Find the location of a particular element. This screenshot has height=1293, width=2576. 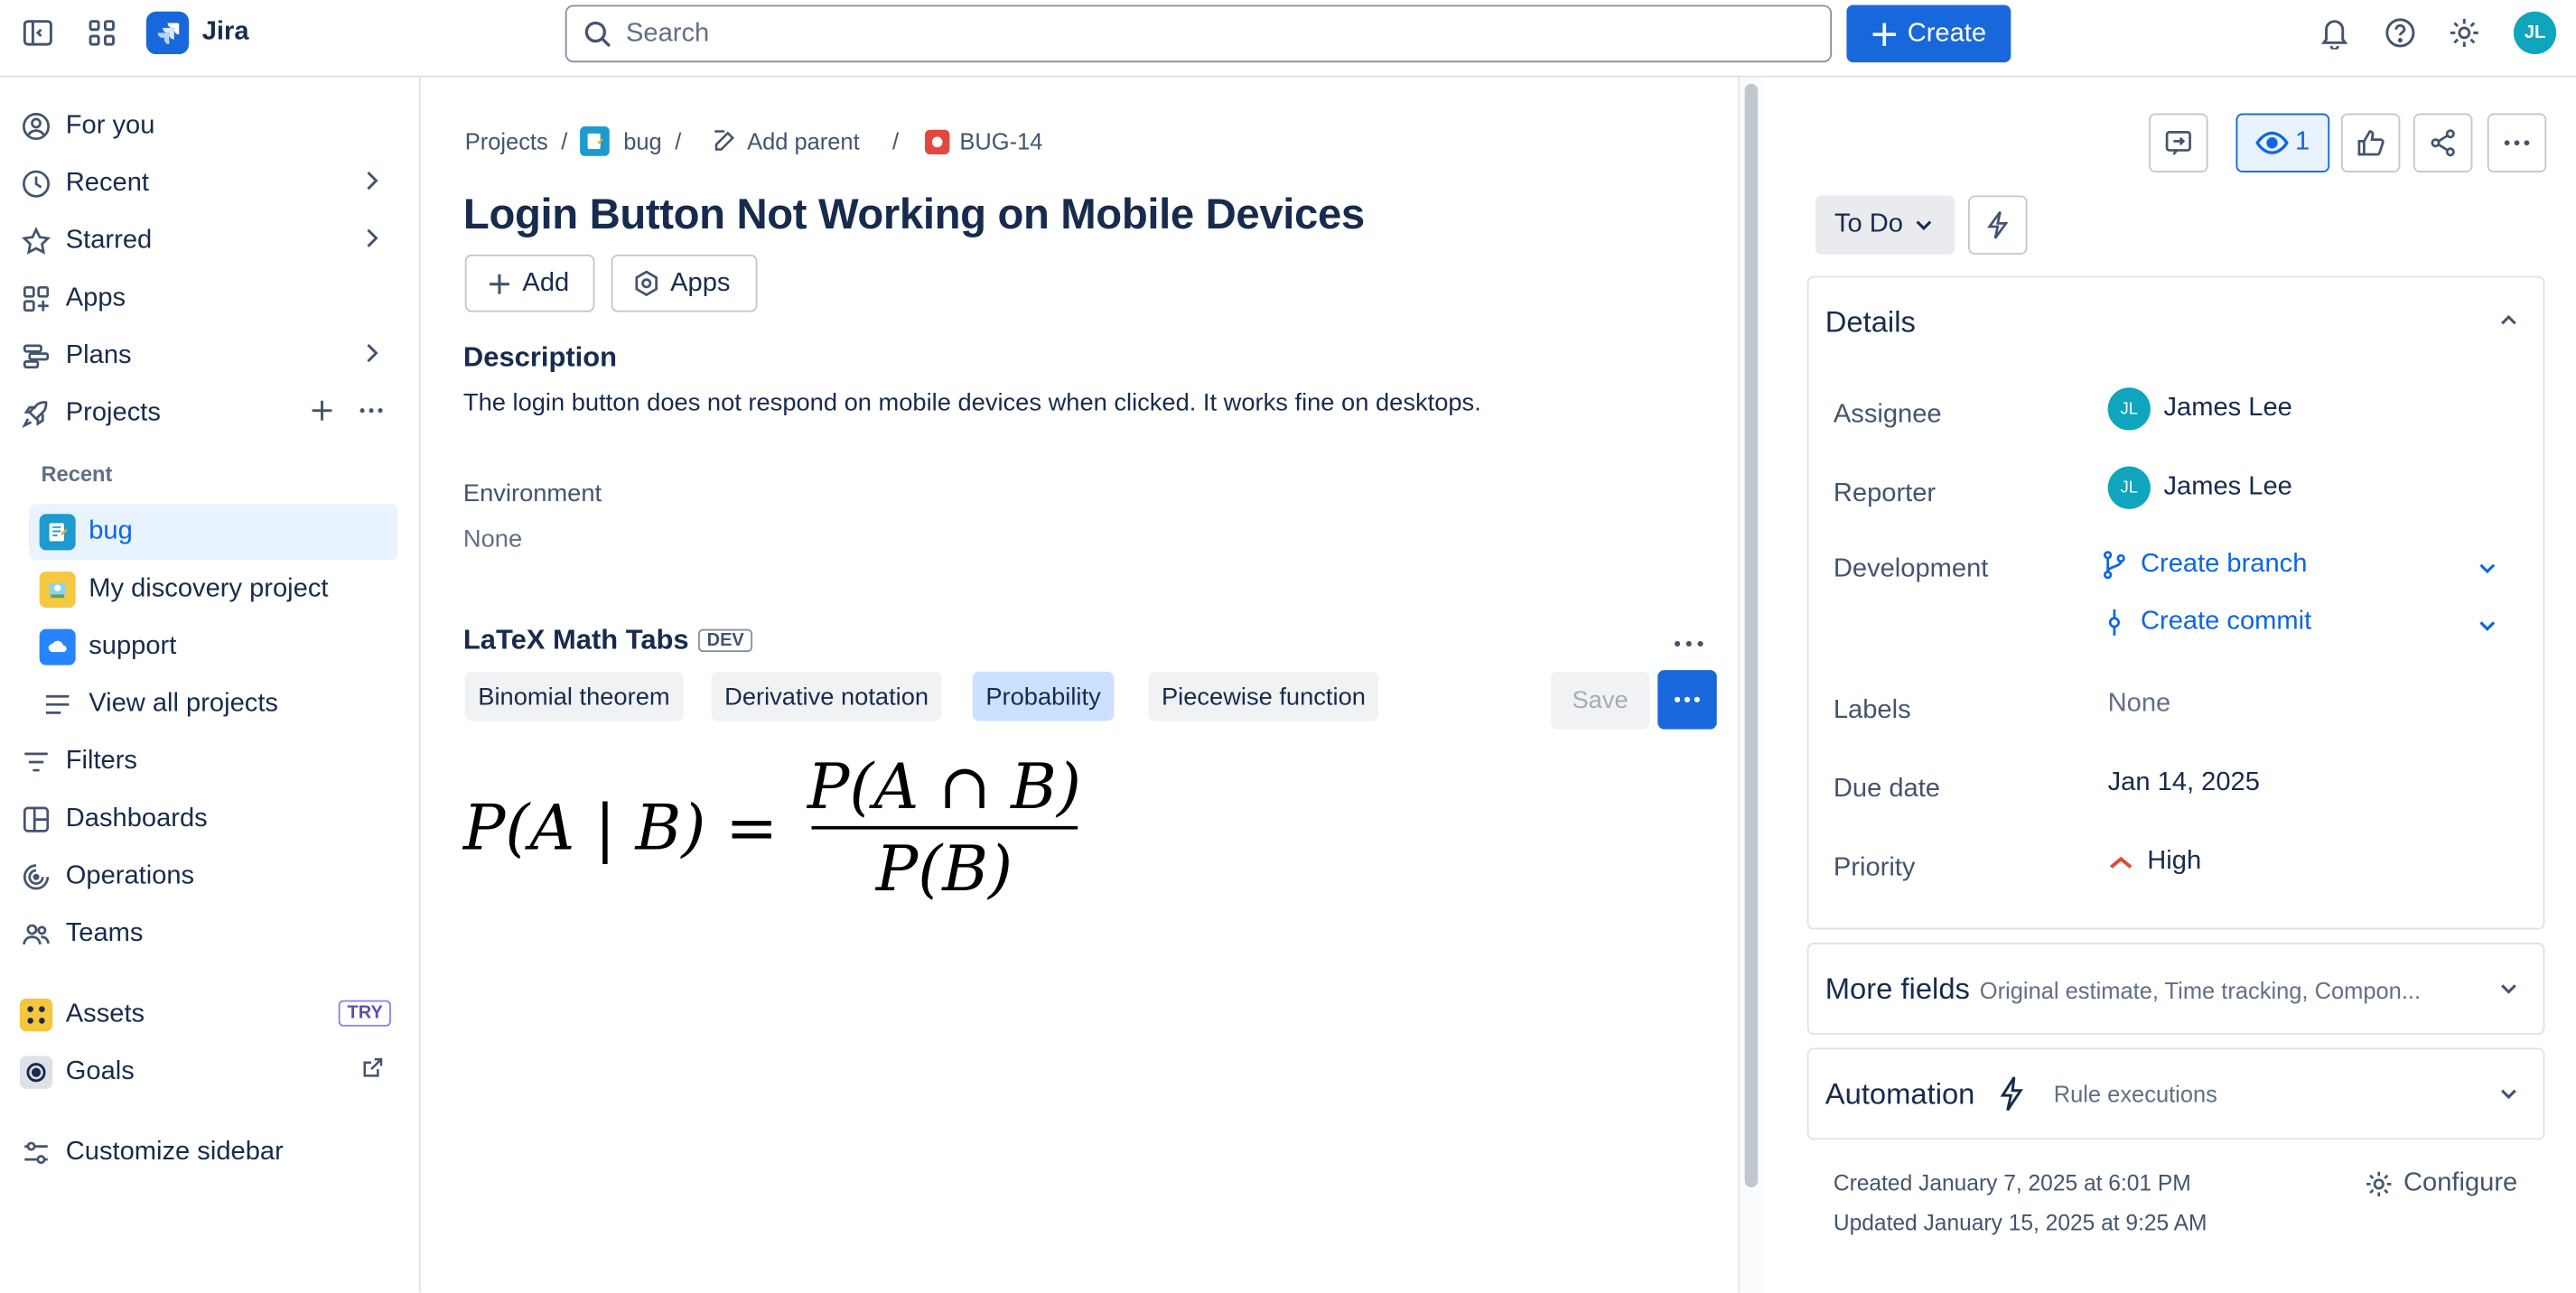

breadcrumb-issue-key: BUG-14 is located at coordinates (1001, 141).